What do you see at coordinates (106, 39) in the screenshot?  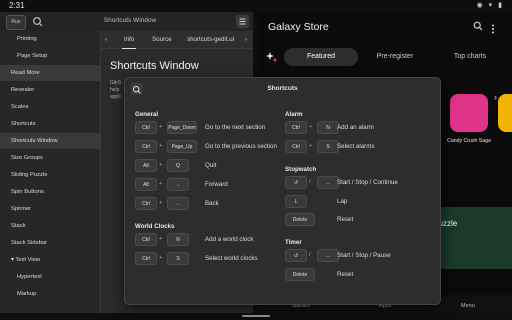 I see `tab-back-icon: ‹` at bounding box center [106, 39].